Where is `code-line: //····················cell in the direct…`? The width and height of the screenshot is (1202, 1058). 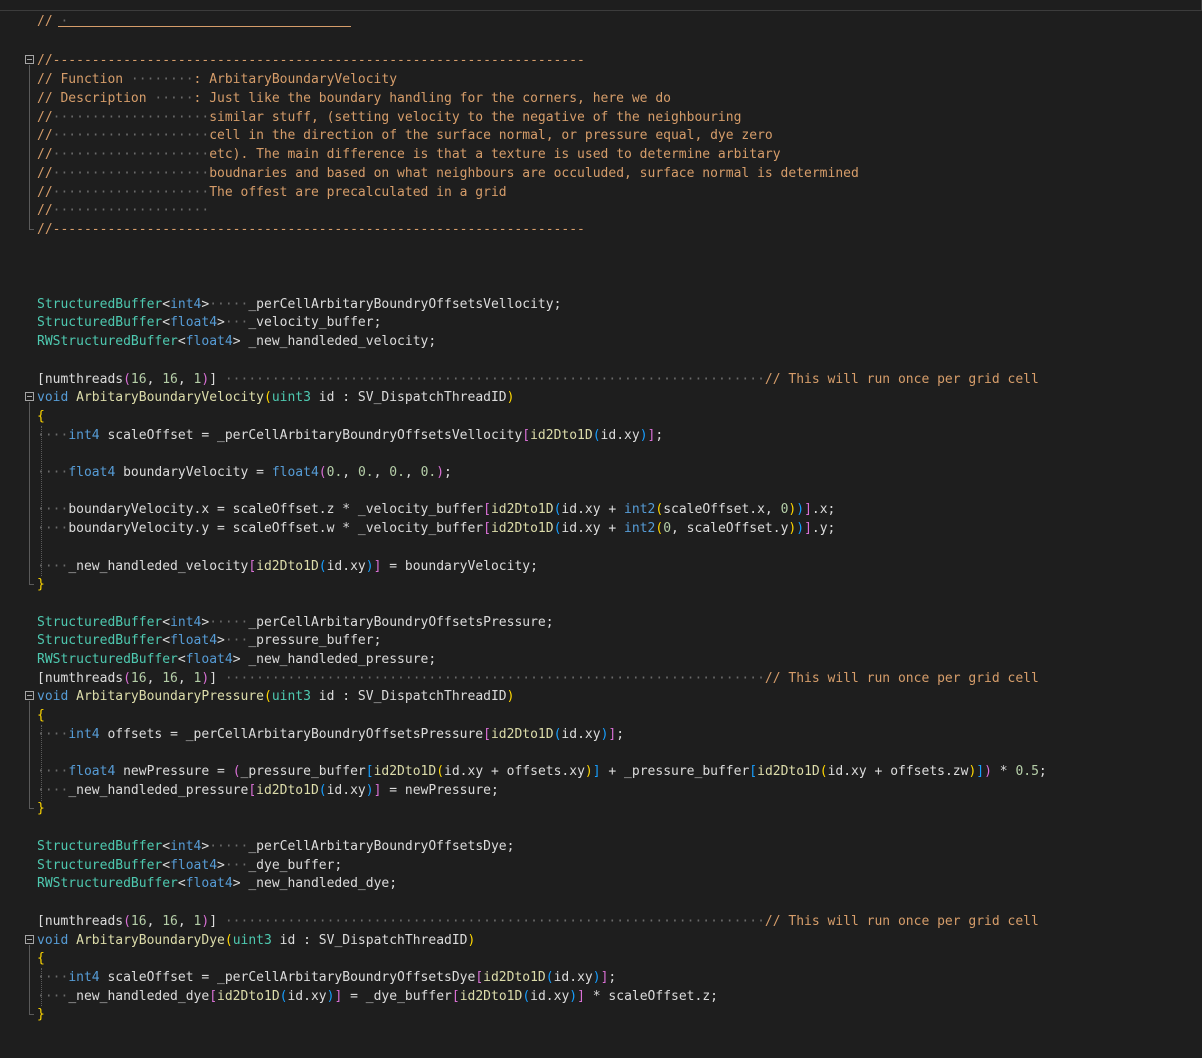 code-line: //····················cell in the direct… is located at coordinates (405, 135).